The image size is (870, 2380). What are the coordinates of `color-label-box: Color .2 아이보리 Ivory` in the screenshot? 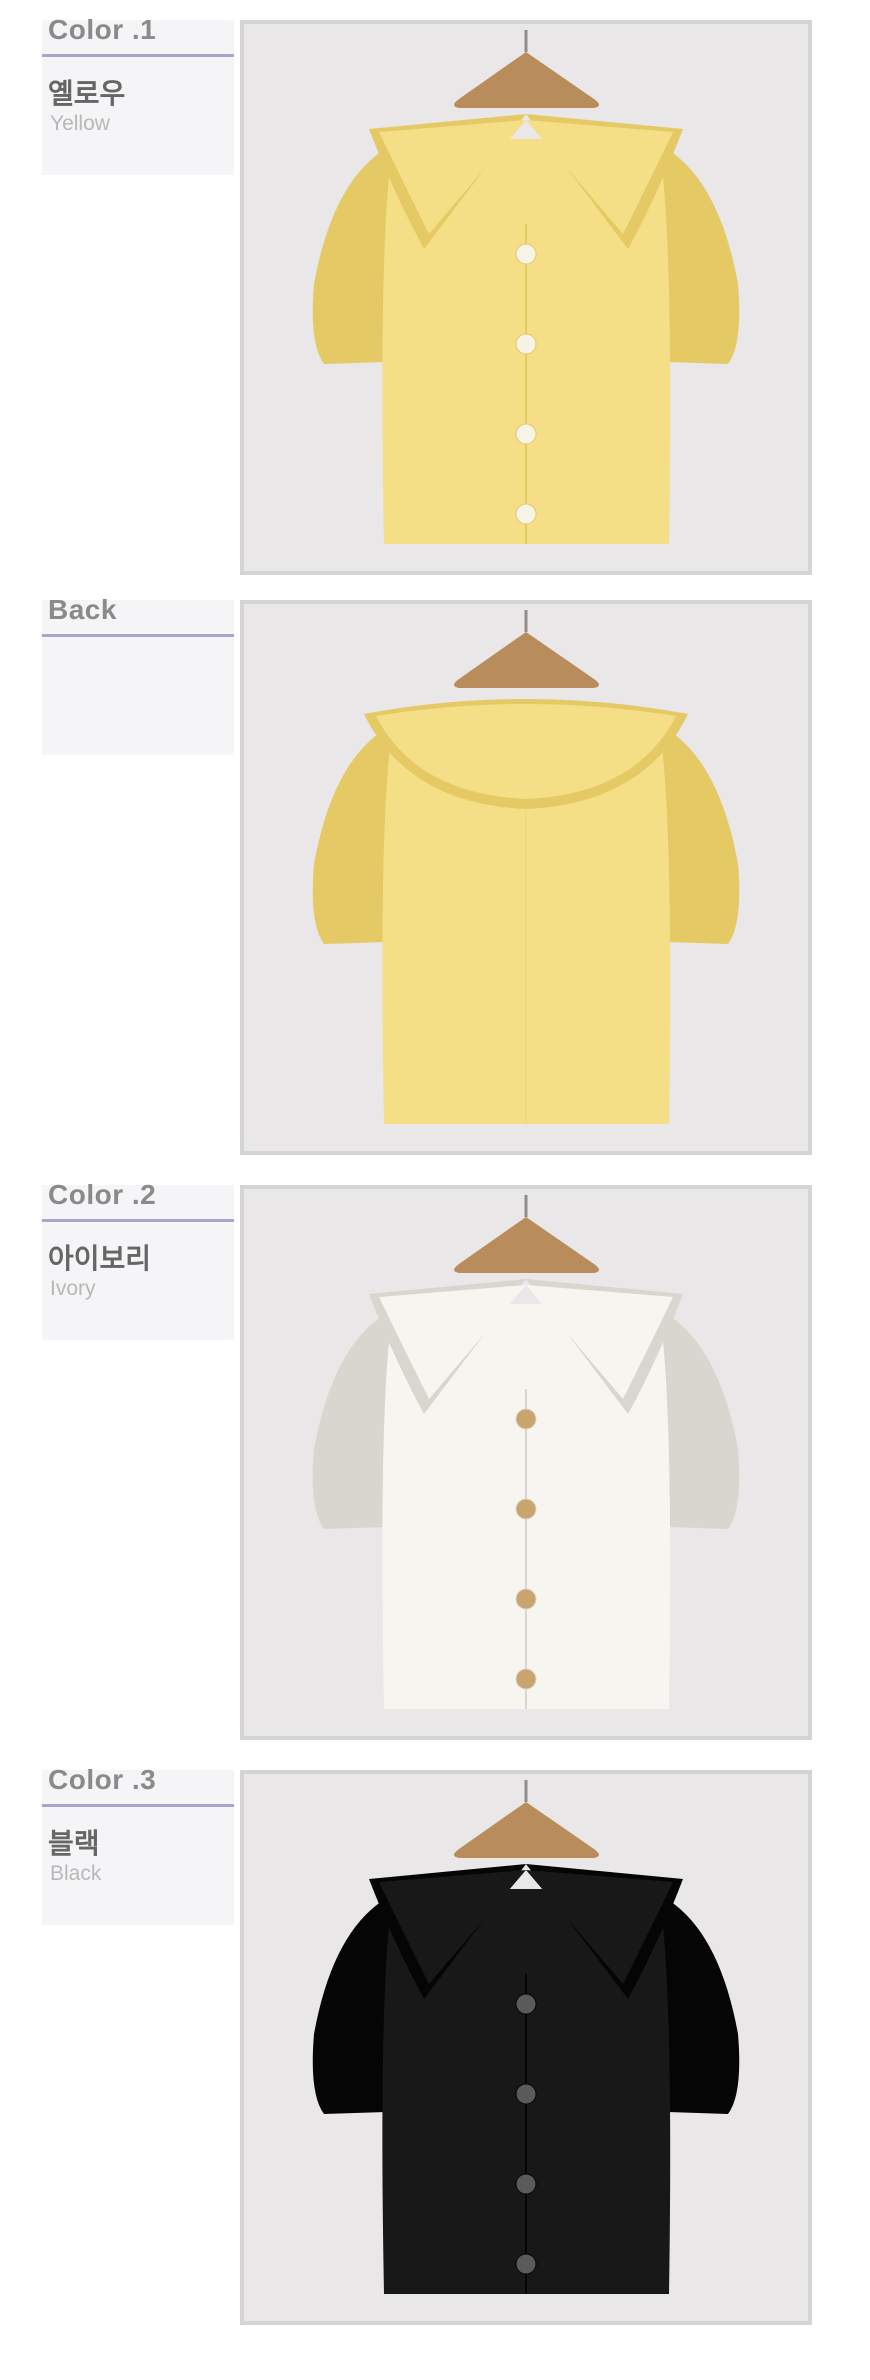 It's located at (138, 1259).